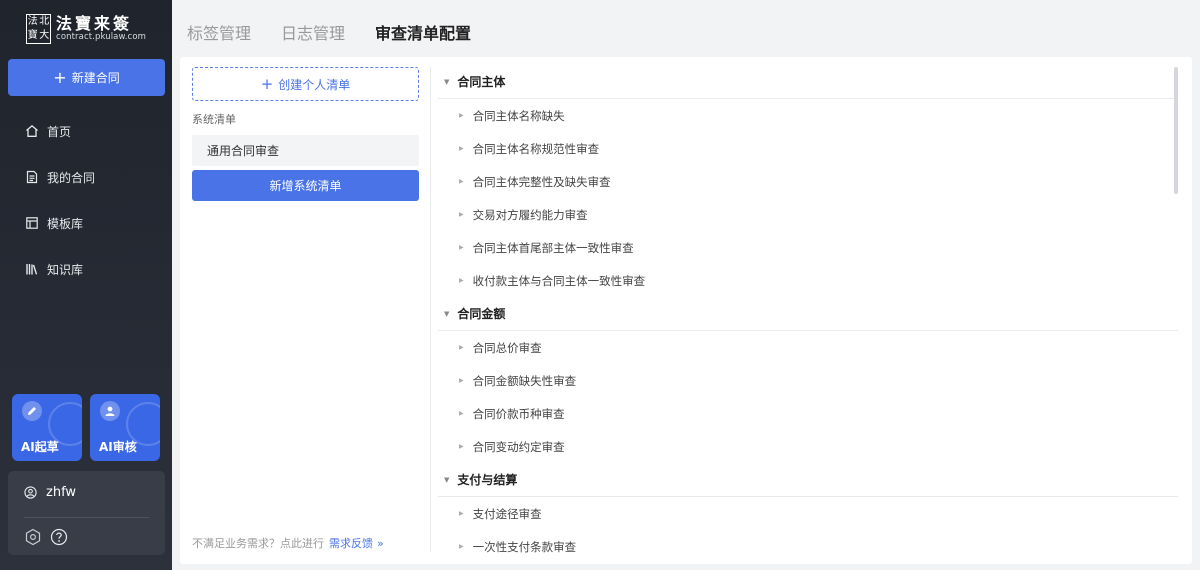  Describe the element at coordinates (380, 543) in the screenshot. I see `double-chevron-right-icon: »` at that location.